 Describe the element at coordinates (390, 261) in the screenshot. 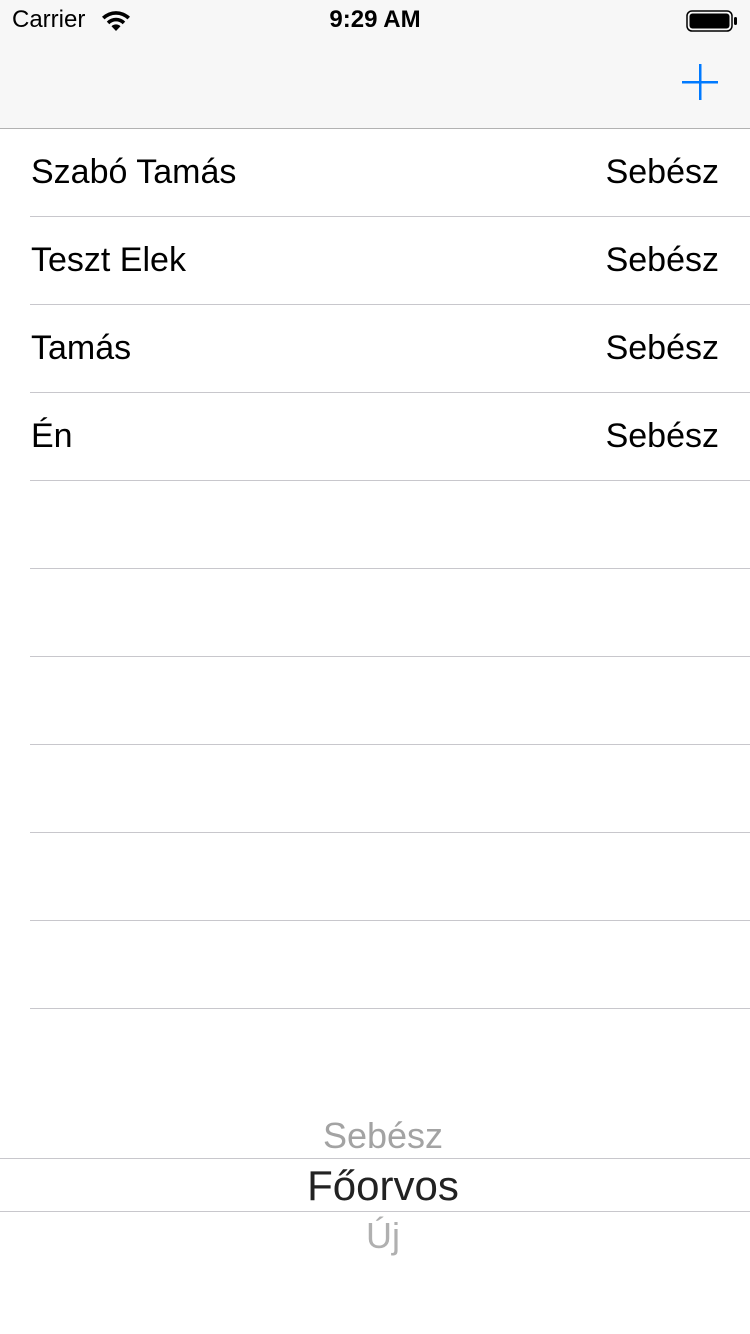

I see `table-row: Teszt Elek Sebész` at that location.